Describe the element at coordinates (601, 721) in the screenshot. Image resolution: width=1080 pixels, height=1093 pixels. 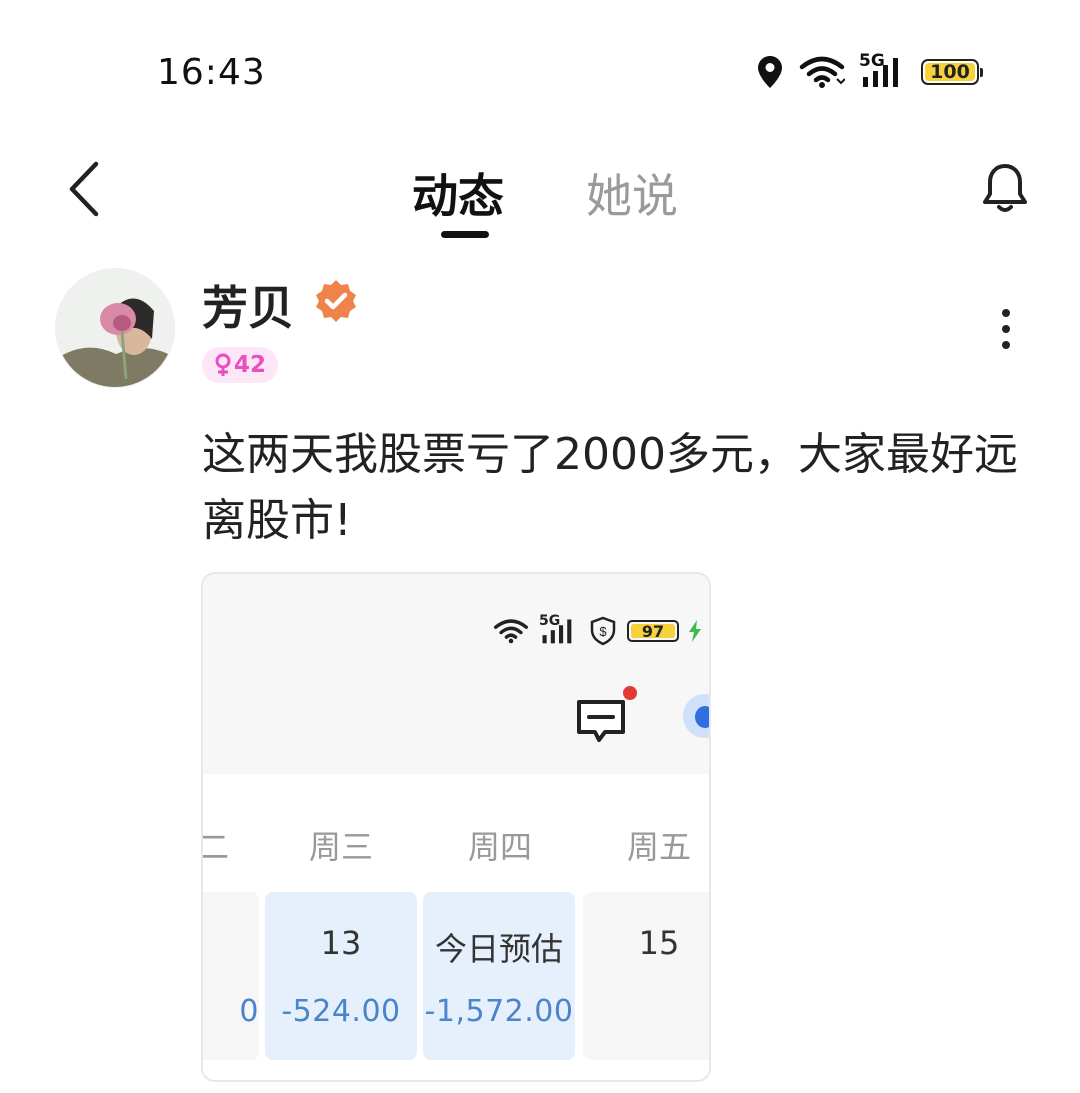
I see `message-icon` at that location.